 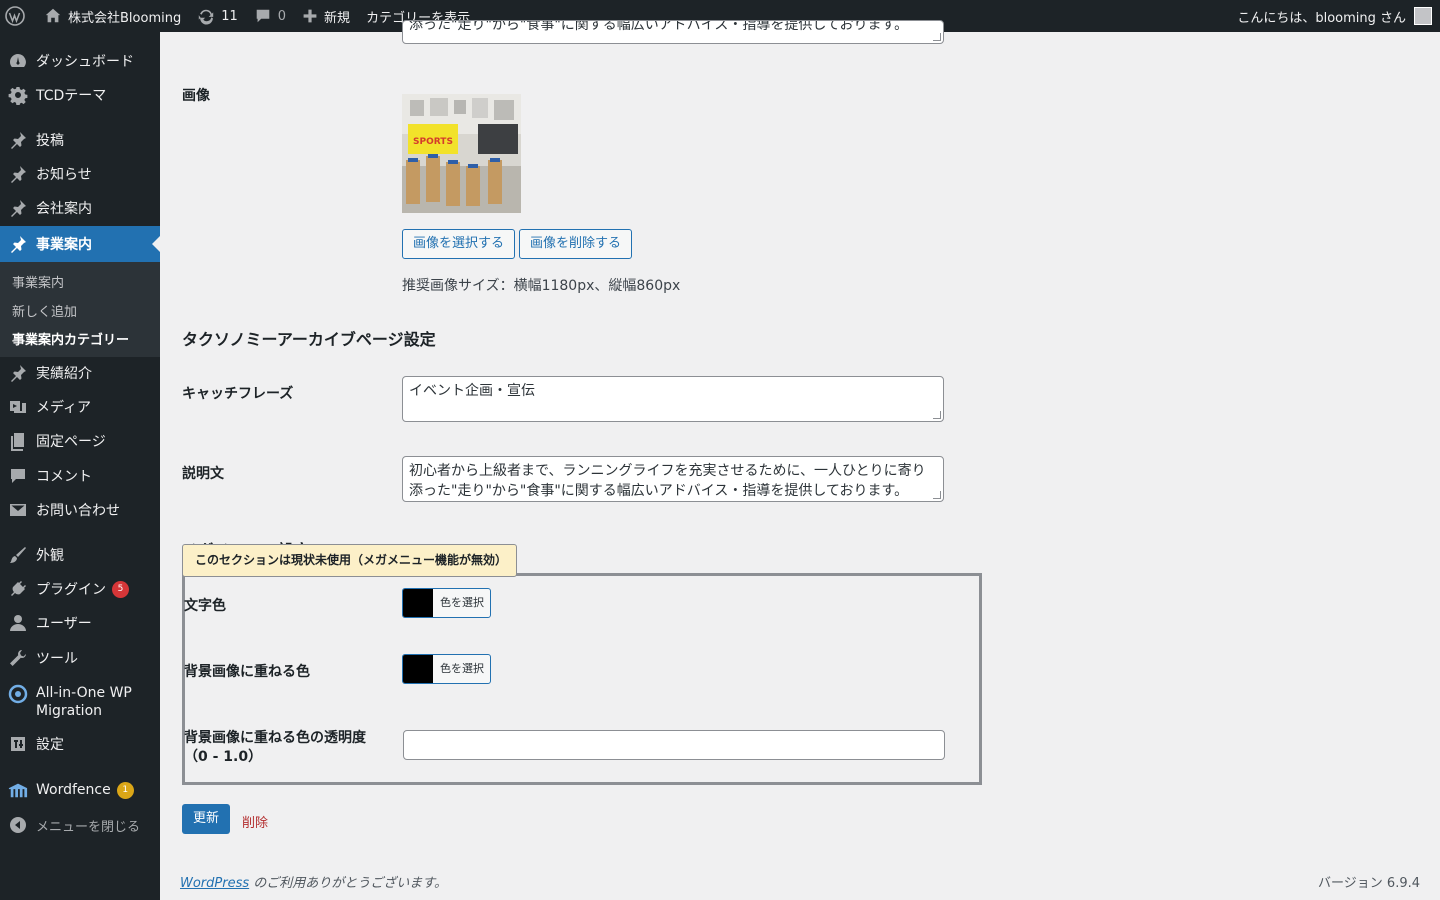 I want to click on overlay-color-picker-button: 色を選択, so click(x=446, y=669).